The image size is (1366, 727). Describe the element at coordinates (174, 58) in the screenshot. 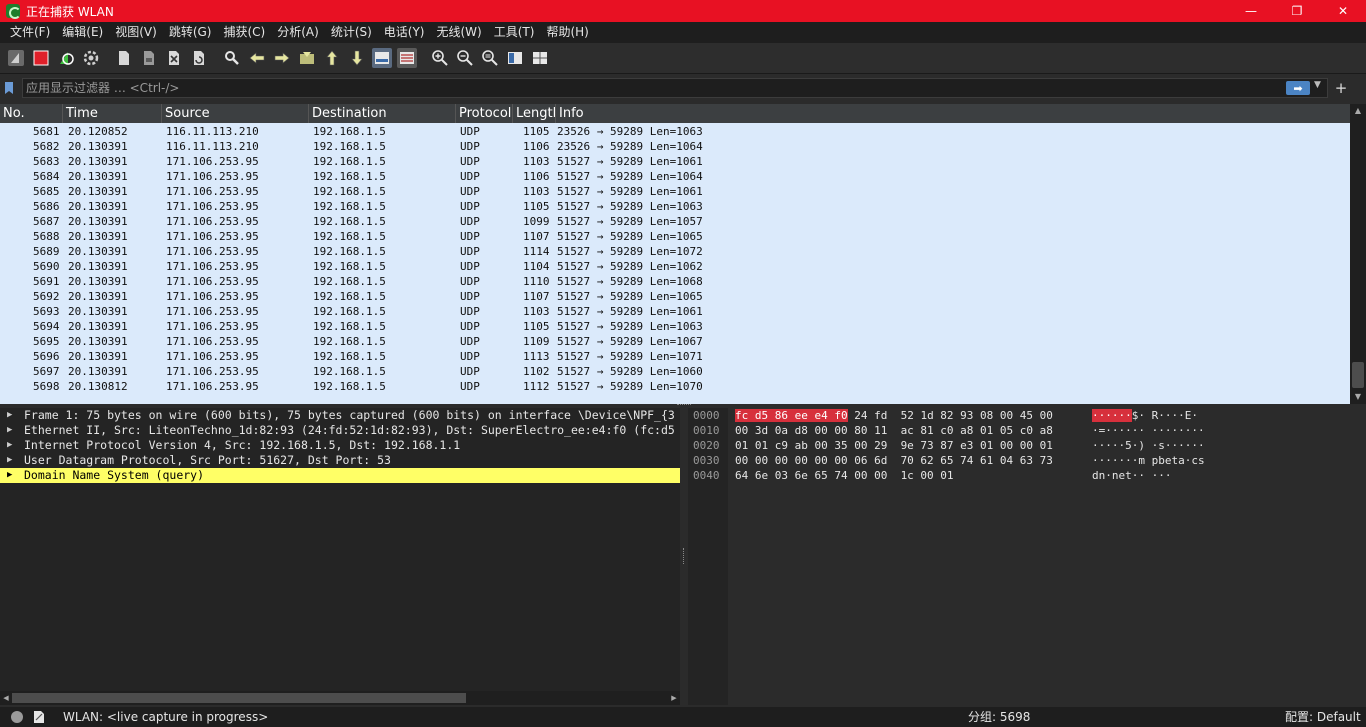

I see `close-file-icon` at that location.